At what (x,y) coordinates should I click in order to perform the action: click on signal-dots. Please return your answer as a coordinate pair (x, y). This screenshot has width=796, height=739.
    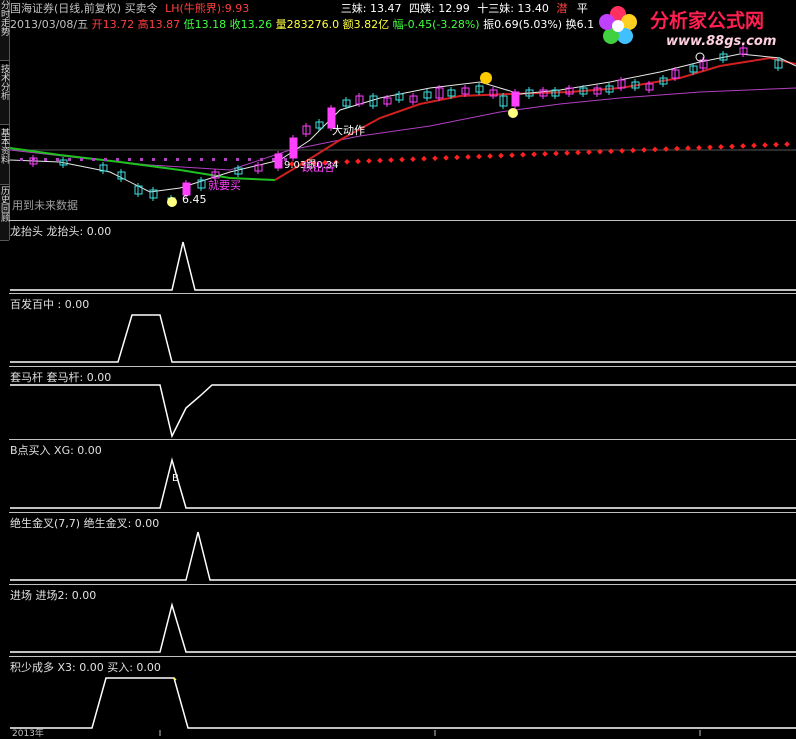
    Looking at the image, I should click on (405, 154).